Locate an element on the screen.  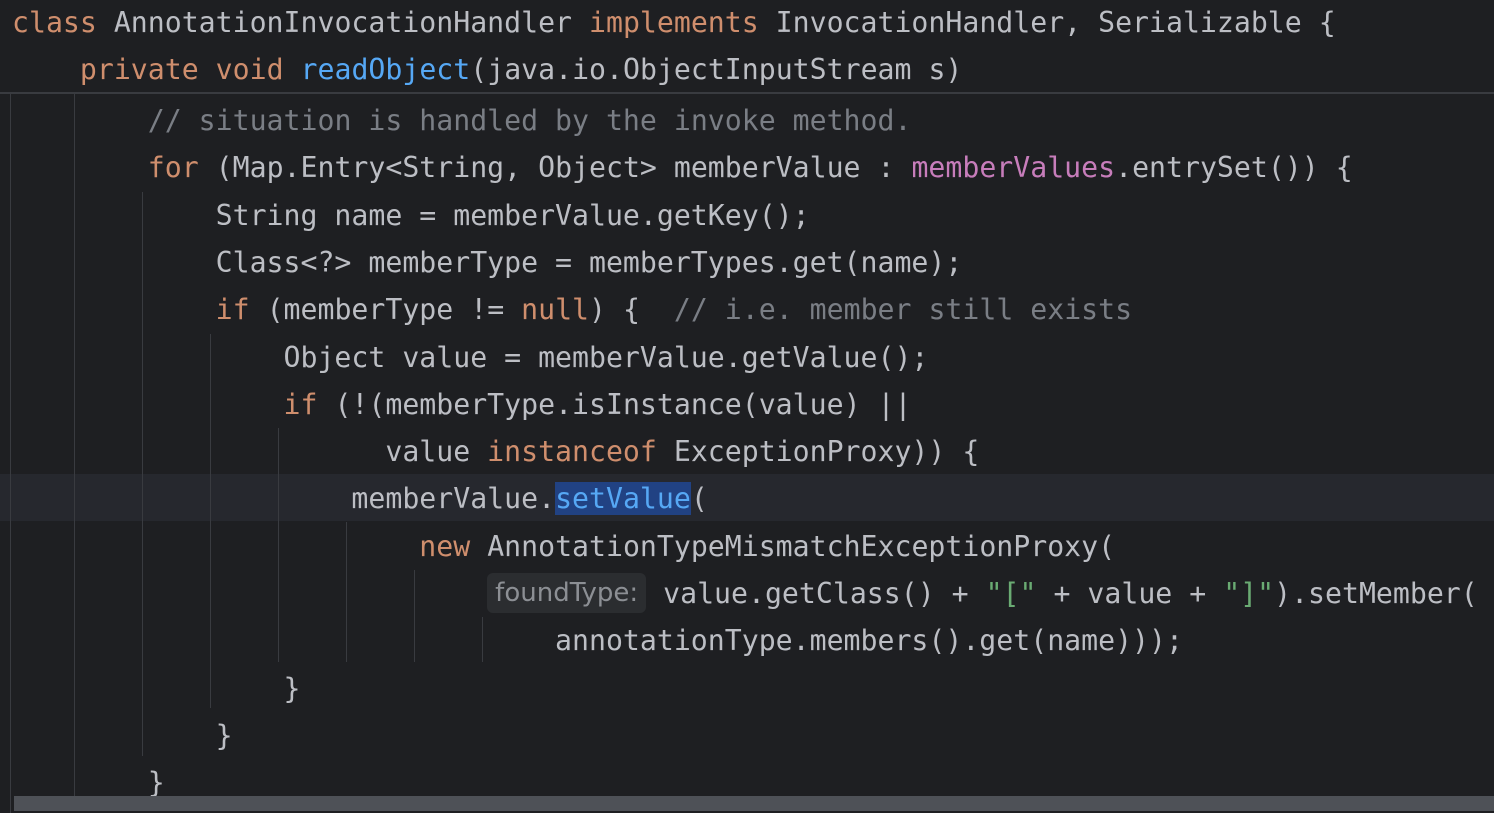
code-line: Object value = memberValue.getValue(); is located at coordinates (470, 357).